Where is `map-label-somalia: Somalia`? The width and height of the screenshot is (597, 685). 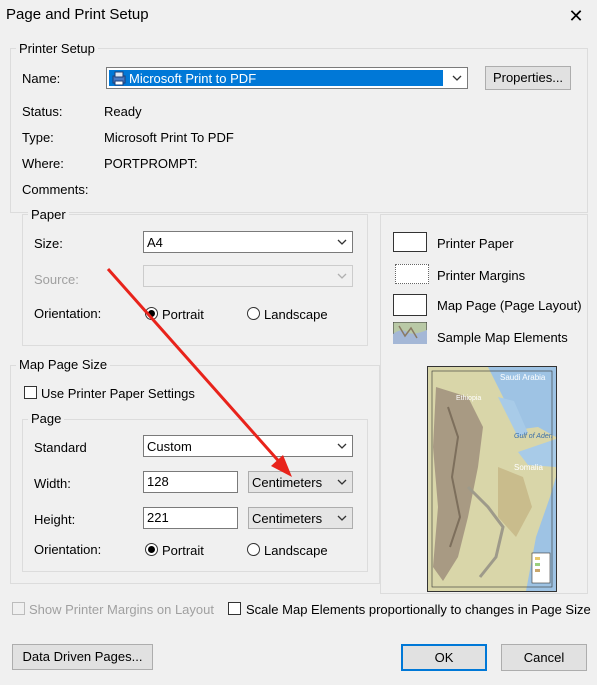
map-label-somalia: Somalia is located at coordinates (528, 467).